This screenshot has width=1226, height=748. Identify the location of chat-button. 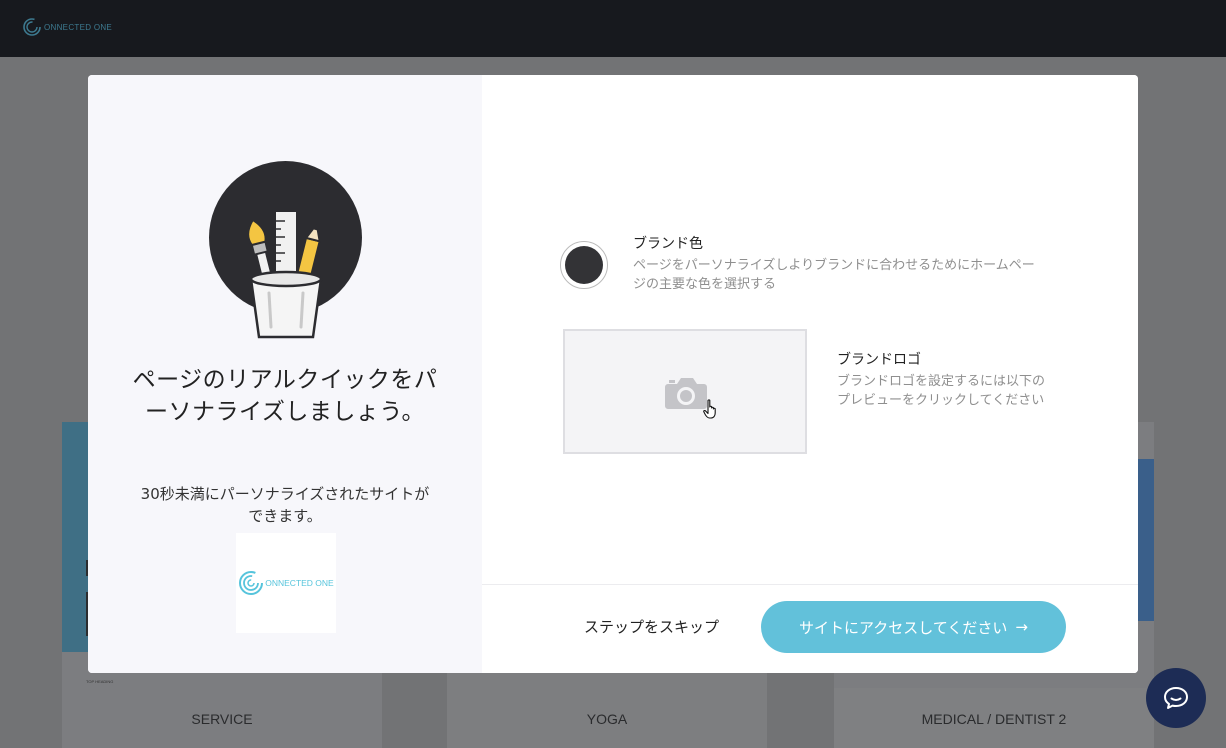
(1176, 698).